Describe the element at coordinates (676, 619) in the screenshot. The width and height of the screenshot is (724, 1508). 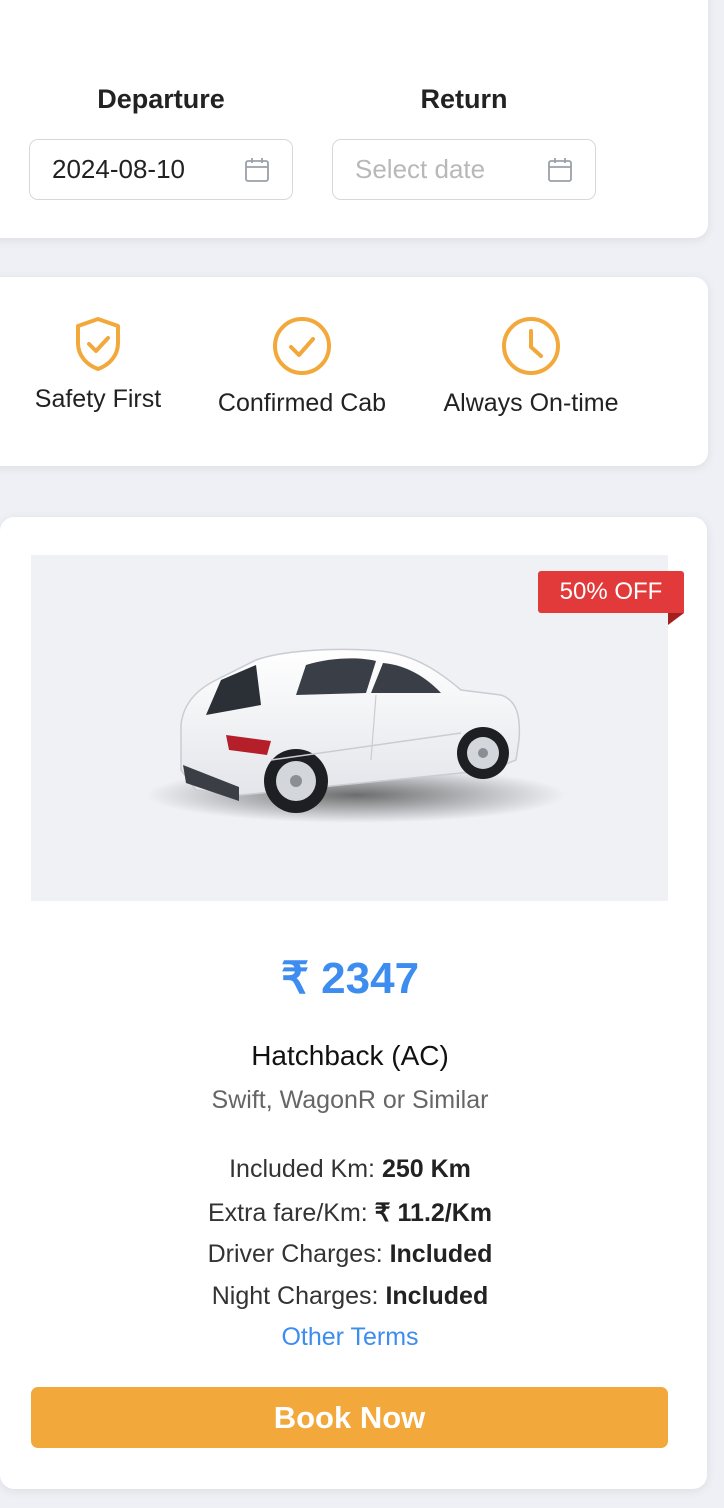
I see `badge-fold` at that location.